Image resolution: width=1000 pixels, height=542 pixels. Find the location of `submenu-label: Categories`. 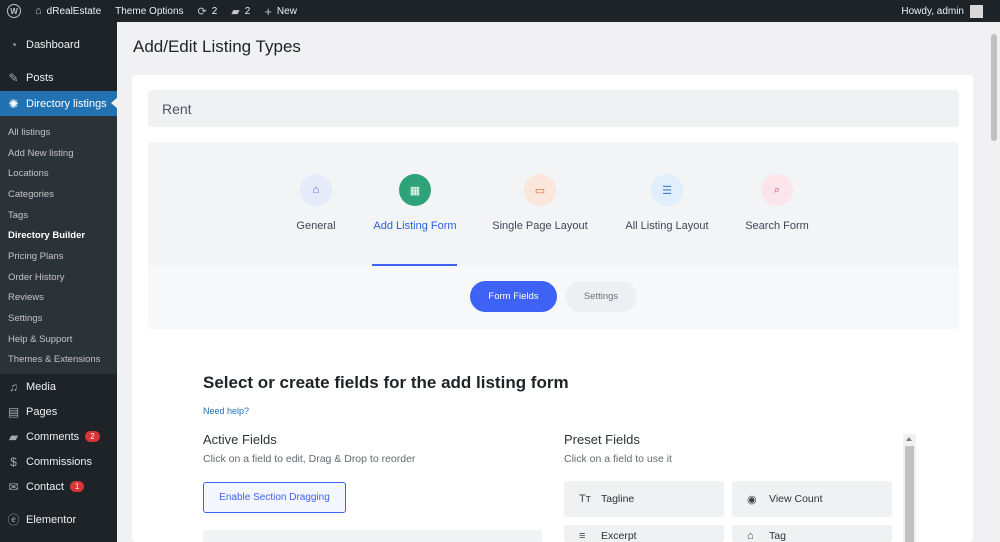

submenu-label: Categories is located at coordinates (31, 194).